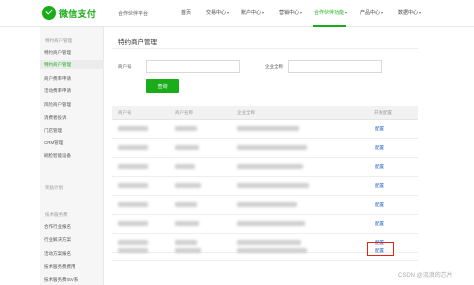  What do you see at coordinates (193, 66) in the screenshot?
I see `merchant-id-input` at bounding box center [193, 66].